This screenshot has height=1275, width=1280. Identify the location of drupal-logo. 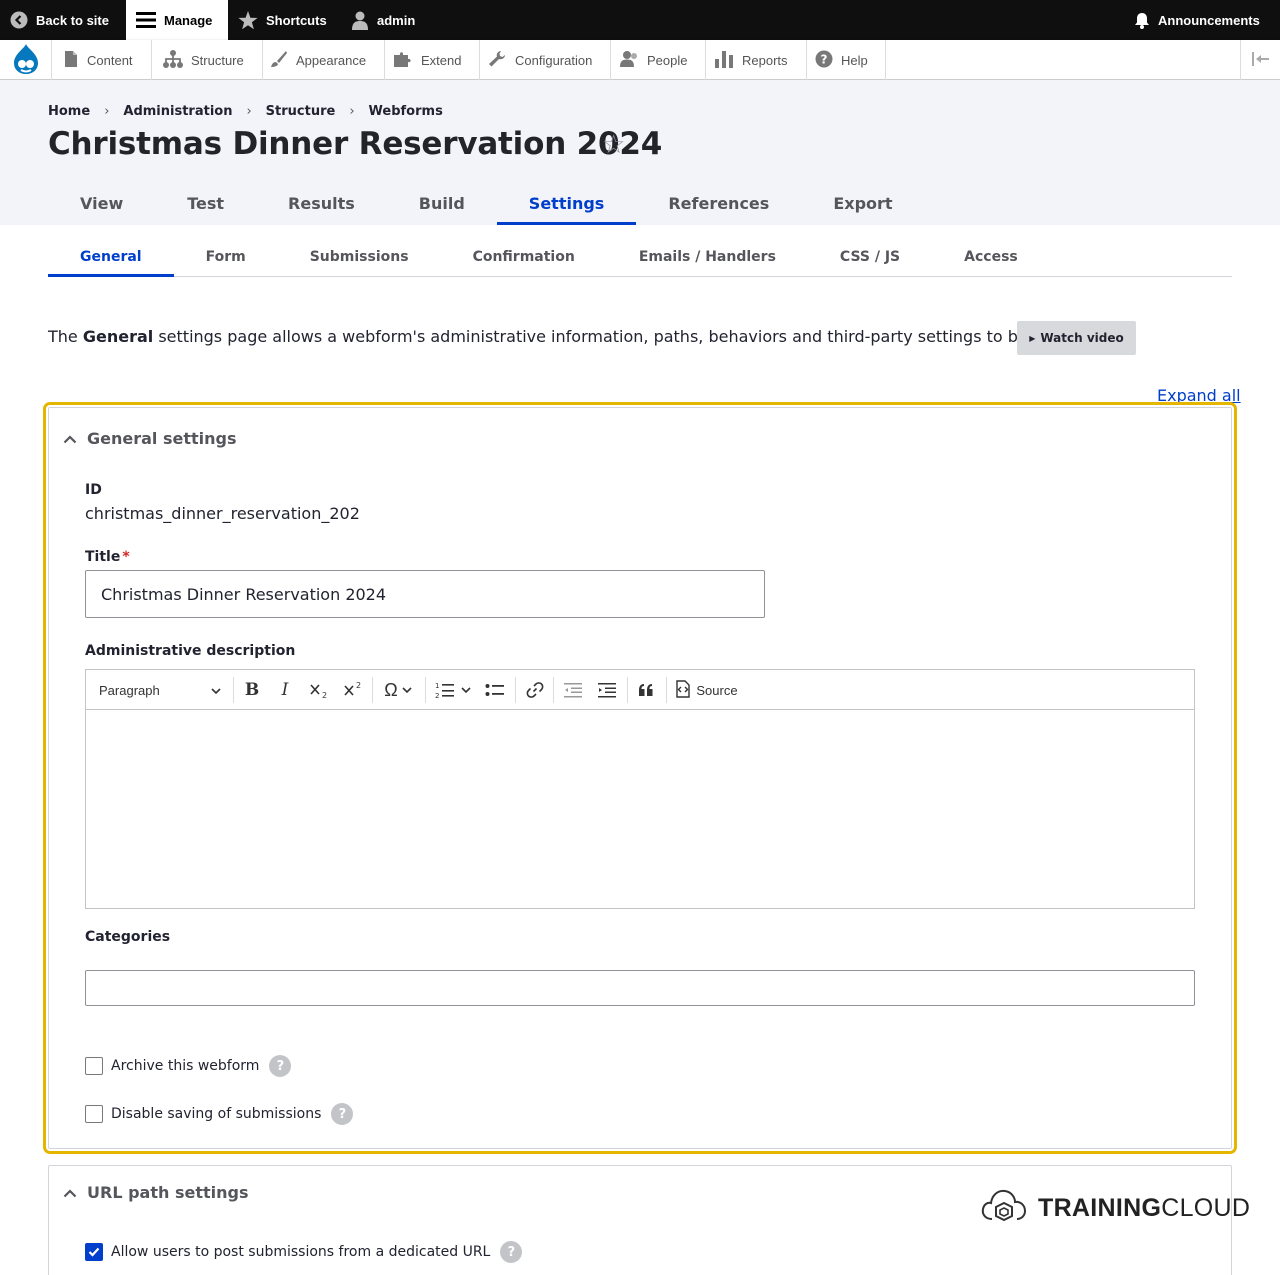
(26, 60).